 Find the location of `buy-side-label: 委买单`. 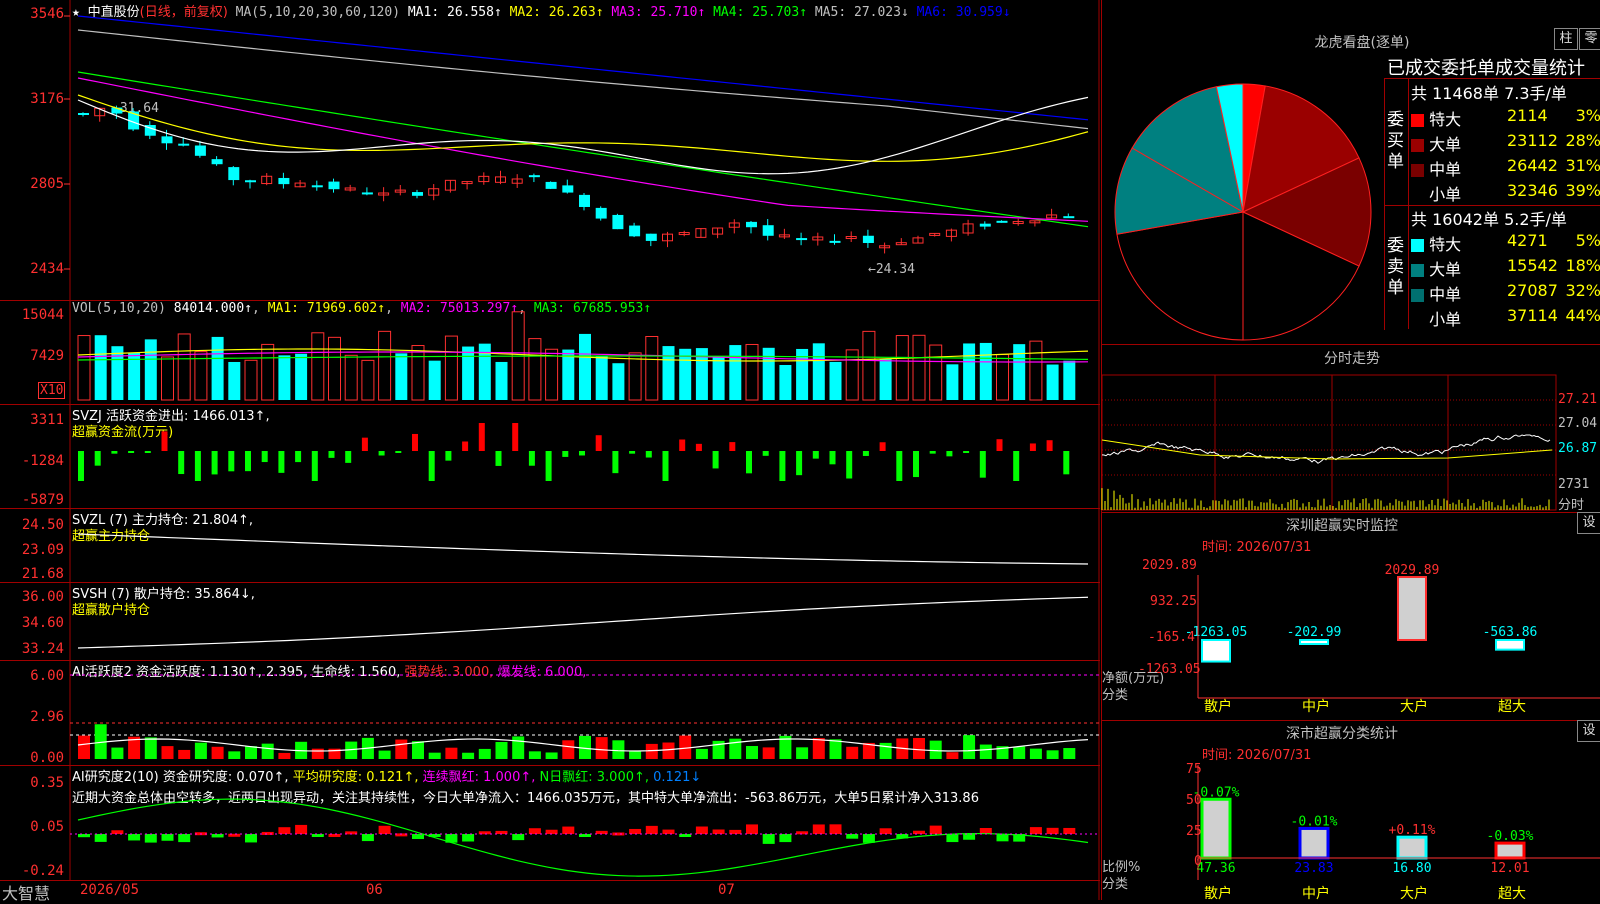

buy-side-label: 委买单 is located at coordinates (1395, 141).